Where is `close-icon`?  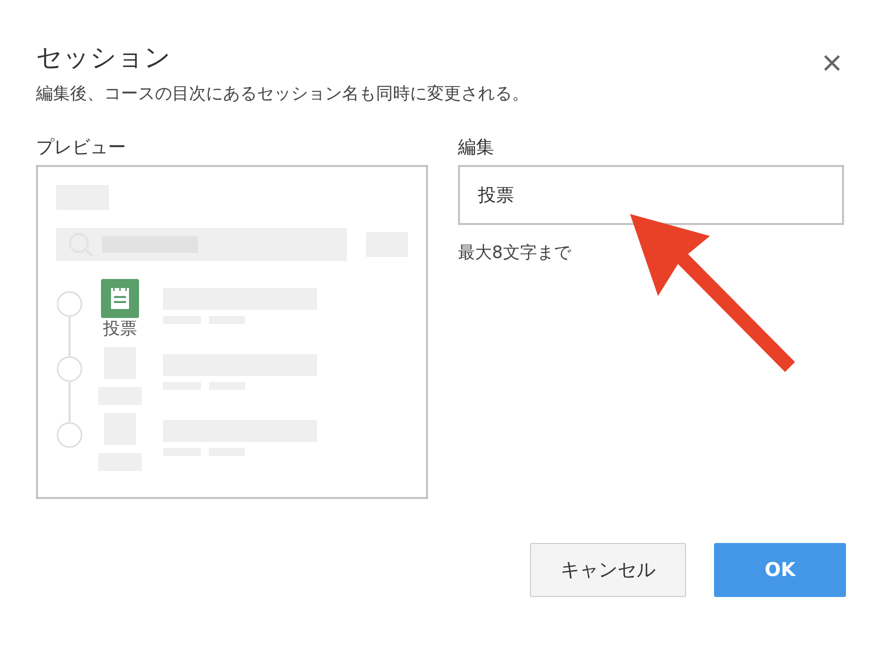 close-icon is located at coordinates (832, 63).